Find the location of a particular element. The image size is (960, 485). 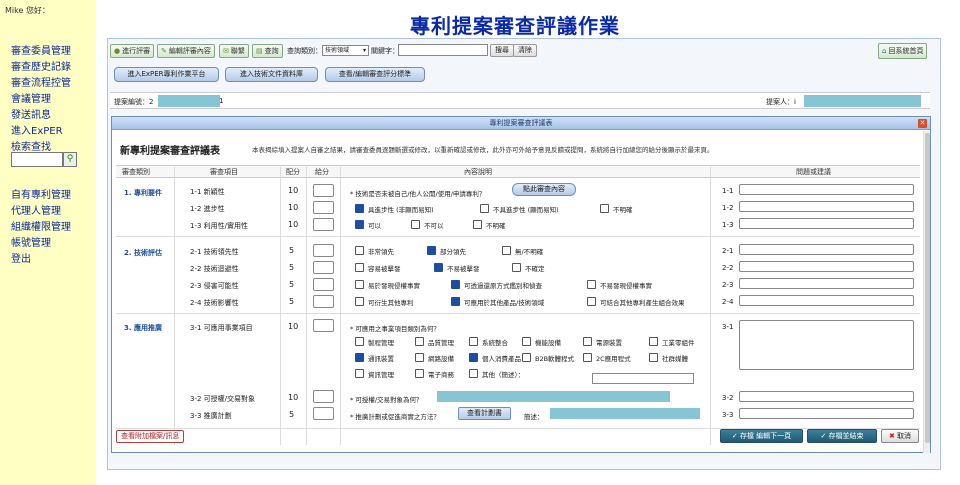

clear-button: 清除 is located at coordinates (525, 50).